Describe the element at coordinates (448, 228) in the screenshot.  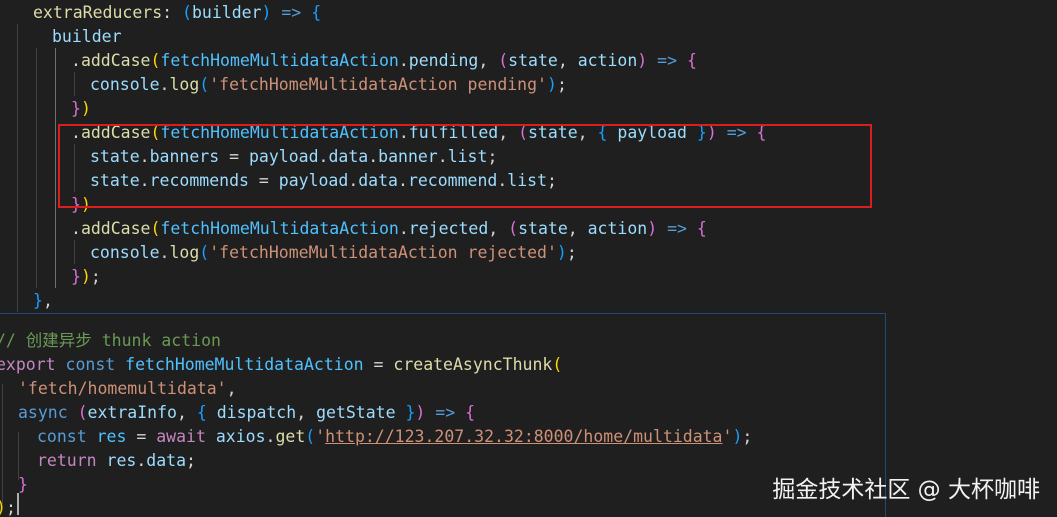
I see `code-token: rejected` at that location.